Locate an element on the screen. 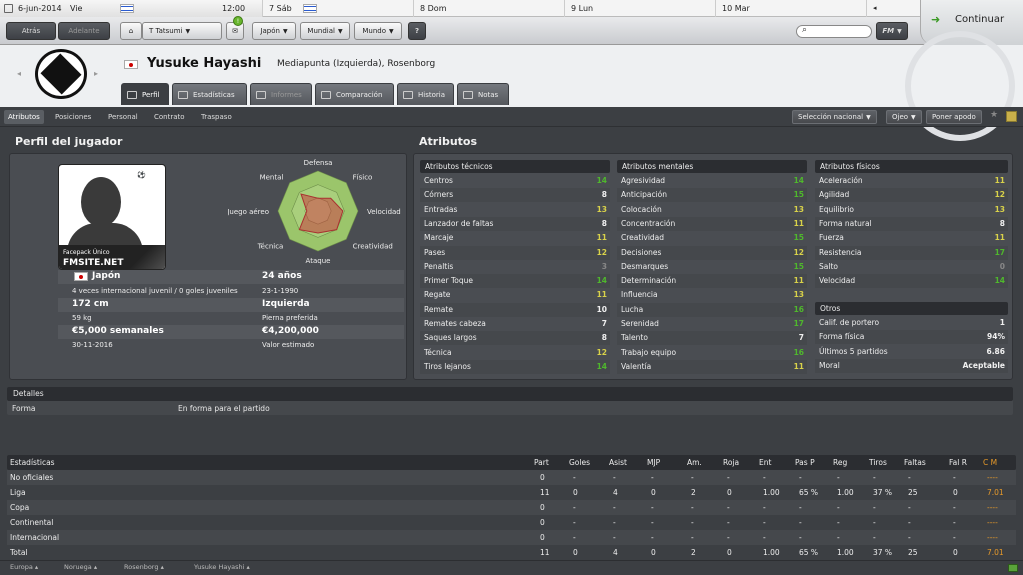 Image resolution: width=1023 pixels, height=575 pixels. day-cell: 7 Sáb is located at coordinates (338, 8).